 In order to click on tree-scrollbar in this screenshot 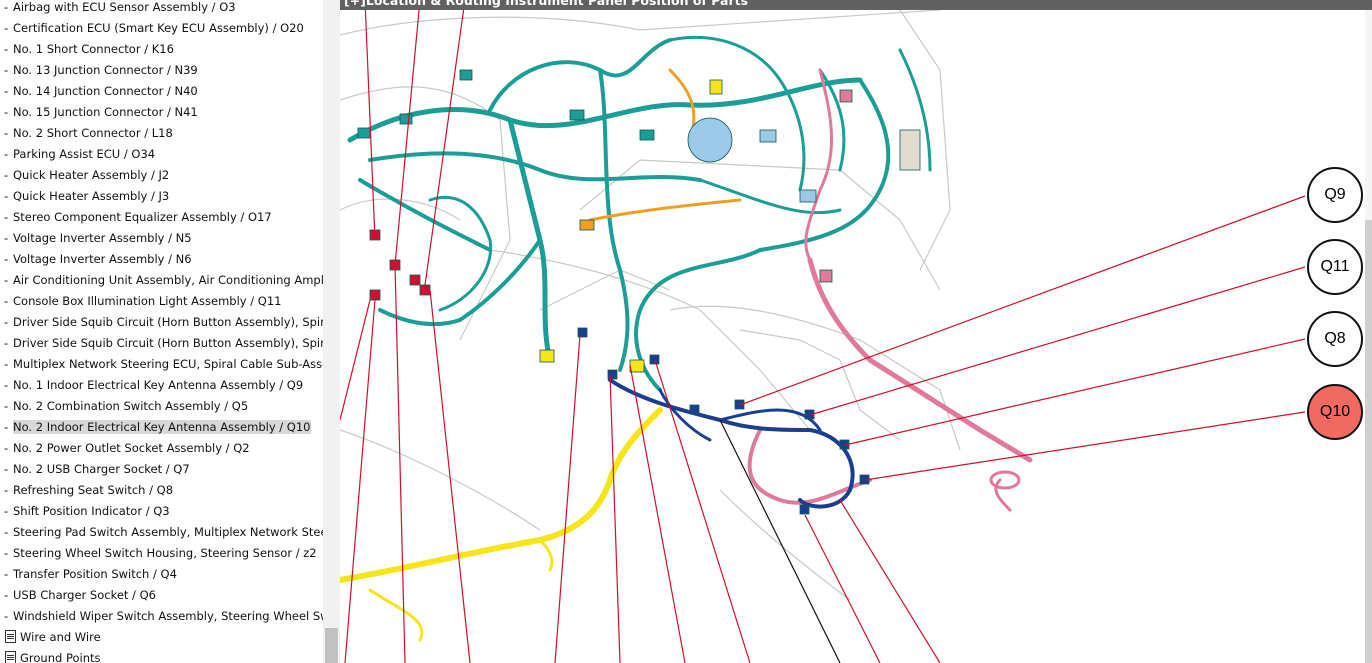, I will do `click(331, 331)`.